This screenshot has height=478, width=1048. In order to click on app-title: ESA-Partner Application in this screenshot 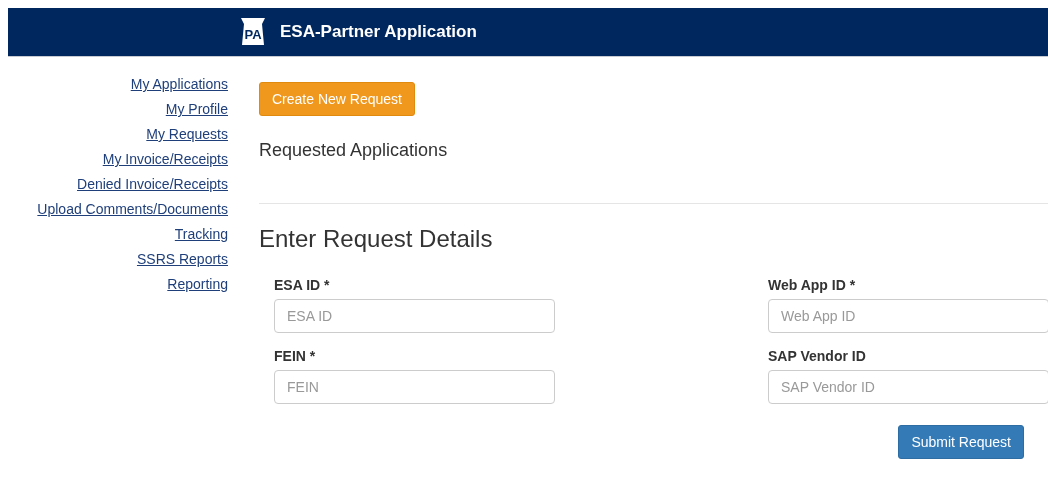, I will do `click(378, 32)`.